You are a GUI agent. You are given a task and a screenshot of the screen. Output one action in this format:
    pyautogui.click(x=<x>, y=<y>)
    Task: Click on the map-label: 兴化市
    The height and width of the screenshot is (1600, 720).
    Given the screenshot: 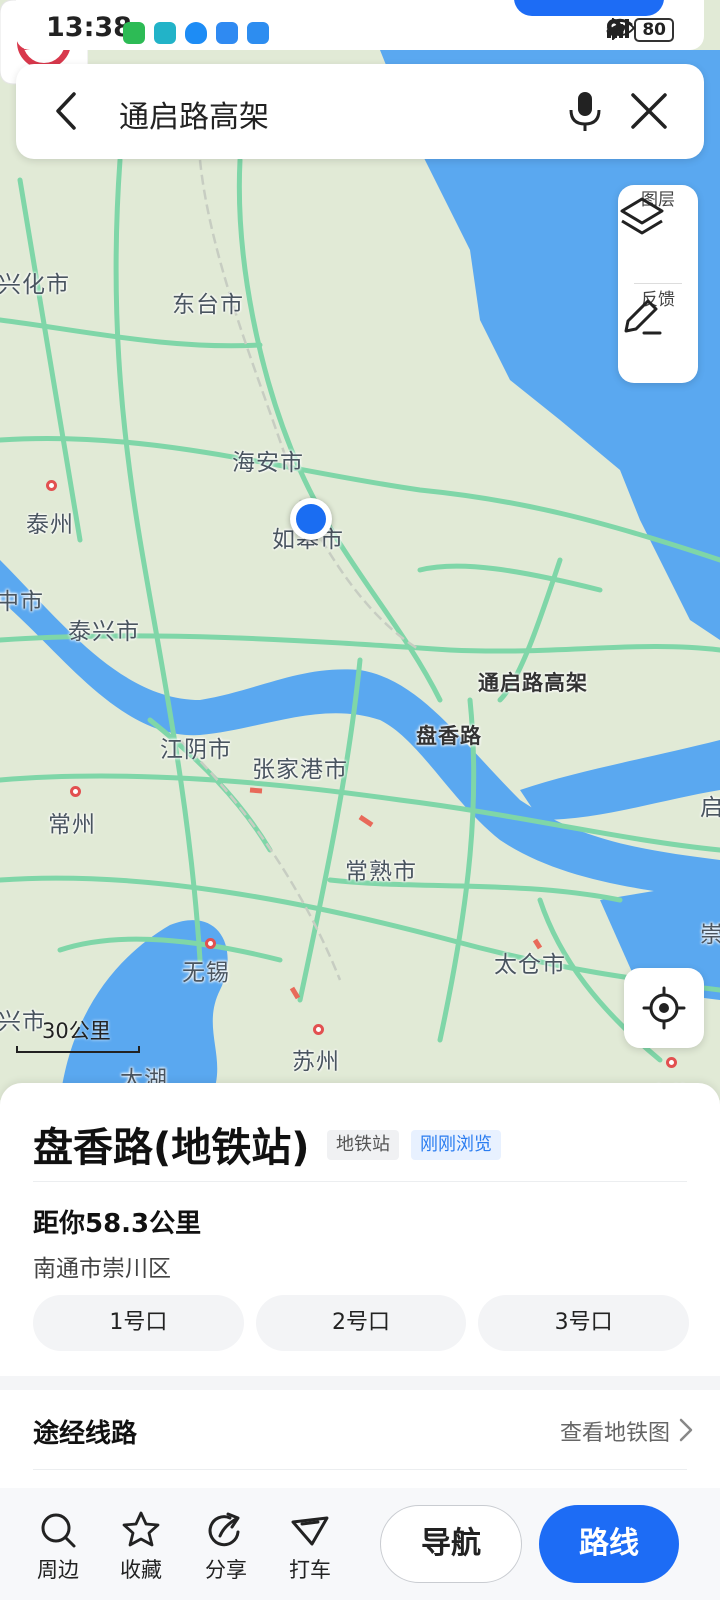 What is the action you would take?
    pyautogui.click(x=35, y=285)
    